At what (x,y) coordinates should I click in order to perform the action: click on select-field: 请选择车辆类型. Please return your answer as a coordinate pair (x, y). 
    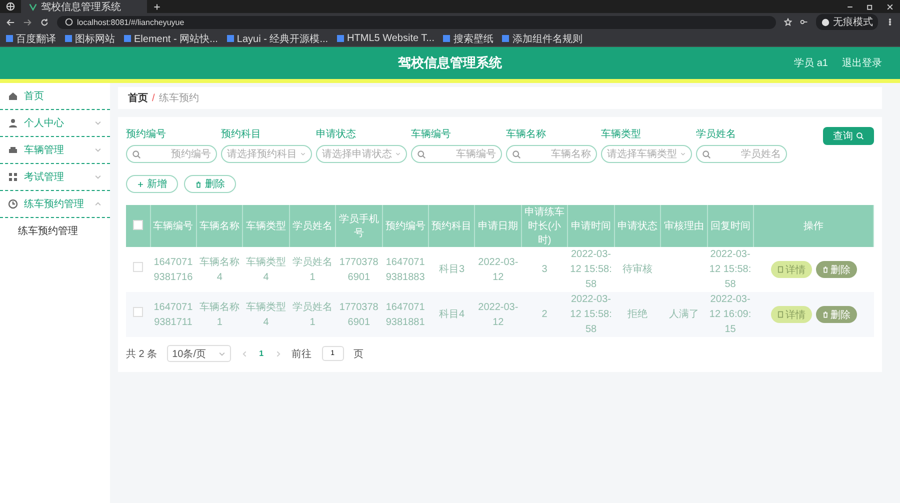
    Looking at the image, I should click on (646, 154).